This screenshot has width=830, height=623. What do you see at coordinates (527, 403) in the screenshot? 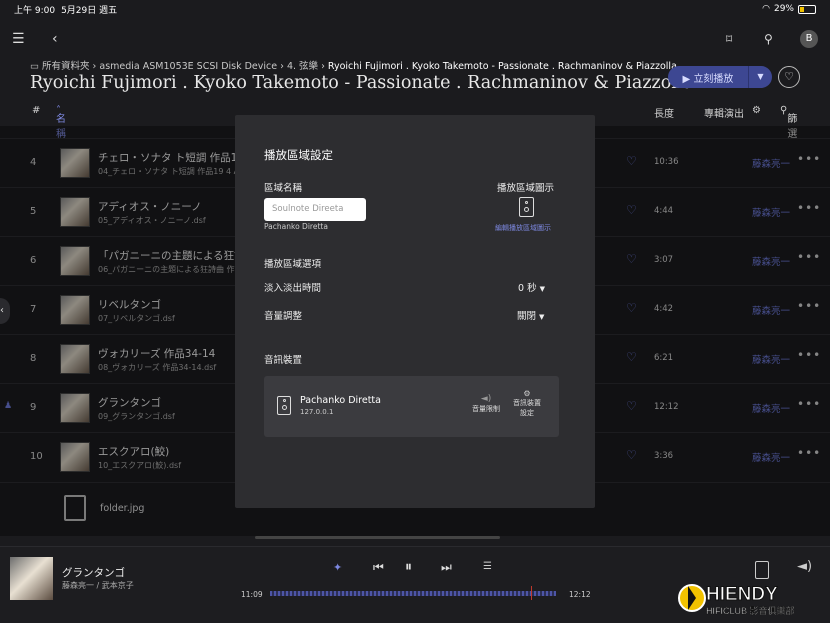
I see `device-settings-button: ⚙ 音訊裝置 設定` at bounding box center [527, 403].